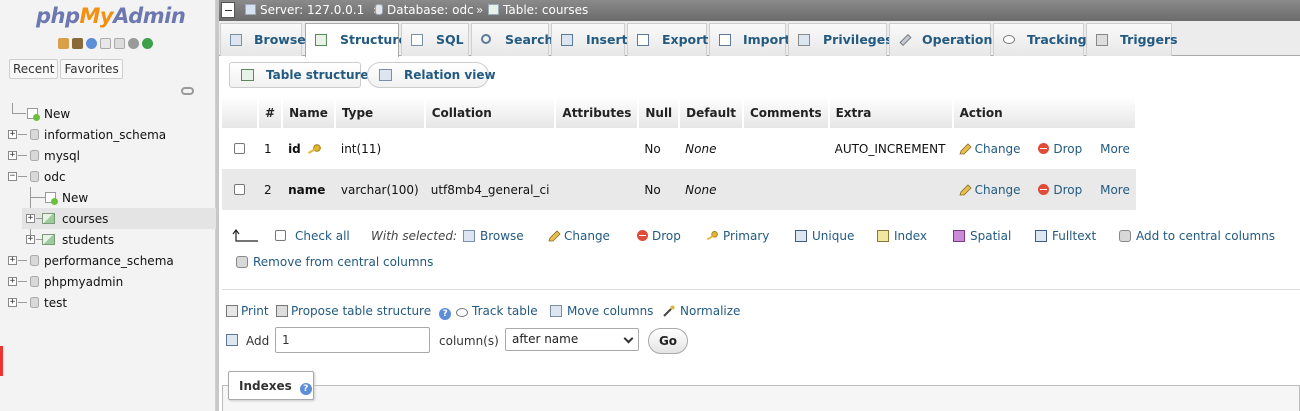  Describe the element at coordinates (63, 43) in the screenshot. I see `home-icon` at that location.